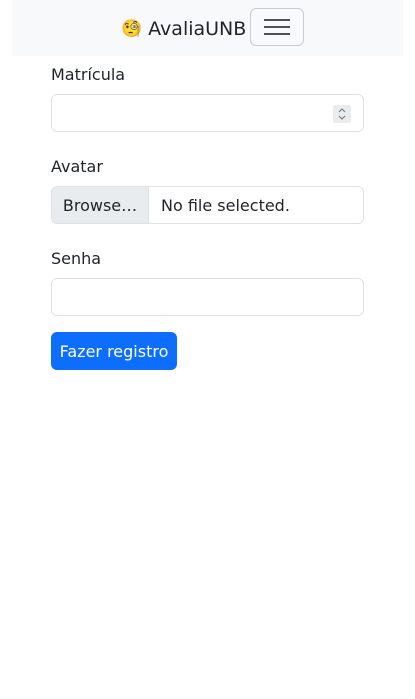 The image size is (415, 699). What do you see at coordinates (88, 74) in the screenshot?
I see `matricula-label: Matrícula` at bounding box center [88, 74].